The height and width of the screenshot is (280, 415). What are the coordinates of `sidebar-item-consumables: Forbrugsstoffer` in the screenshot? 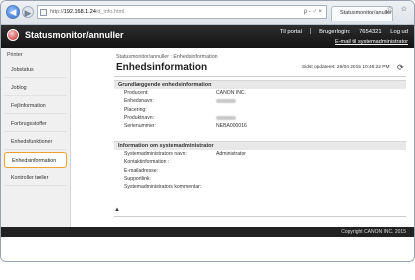 It's located at (35, 124).